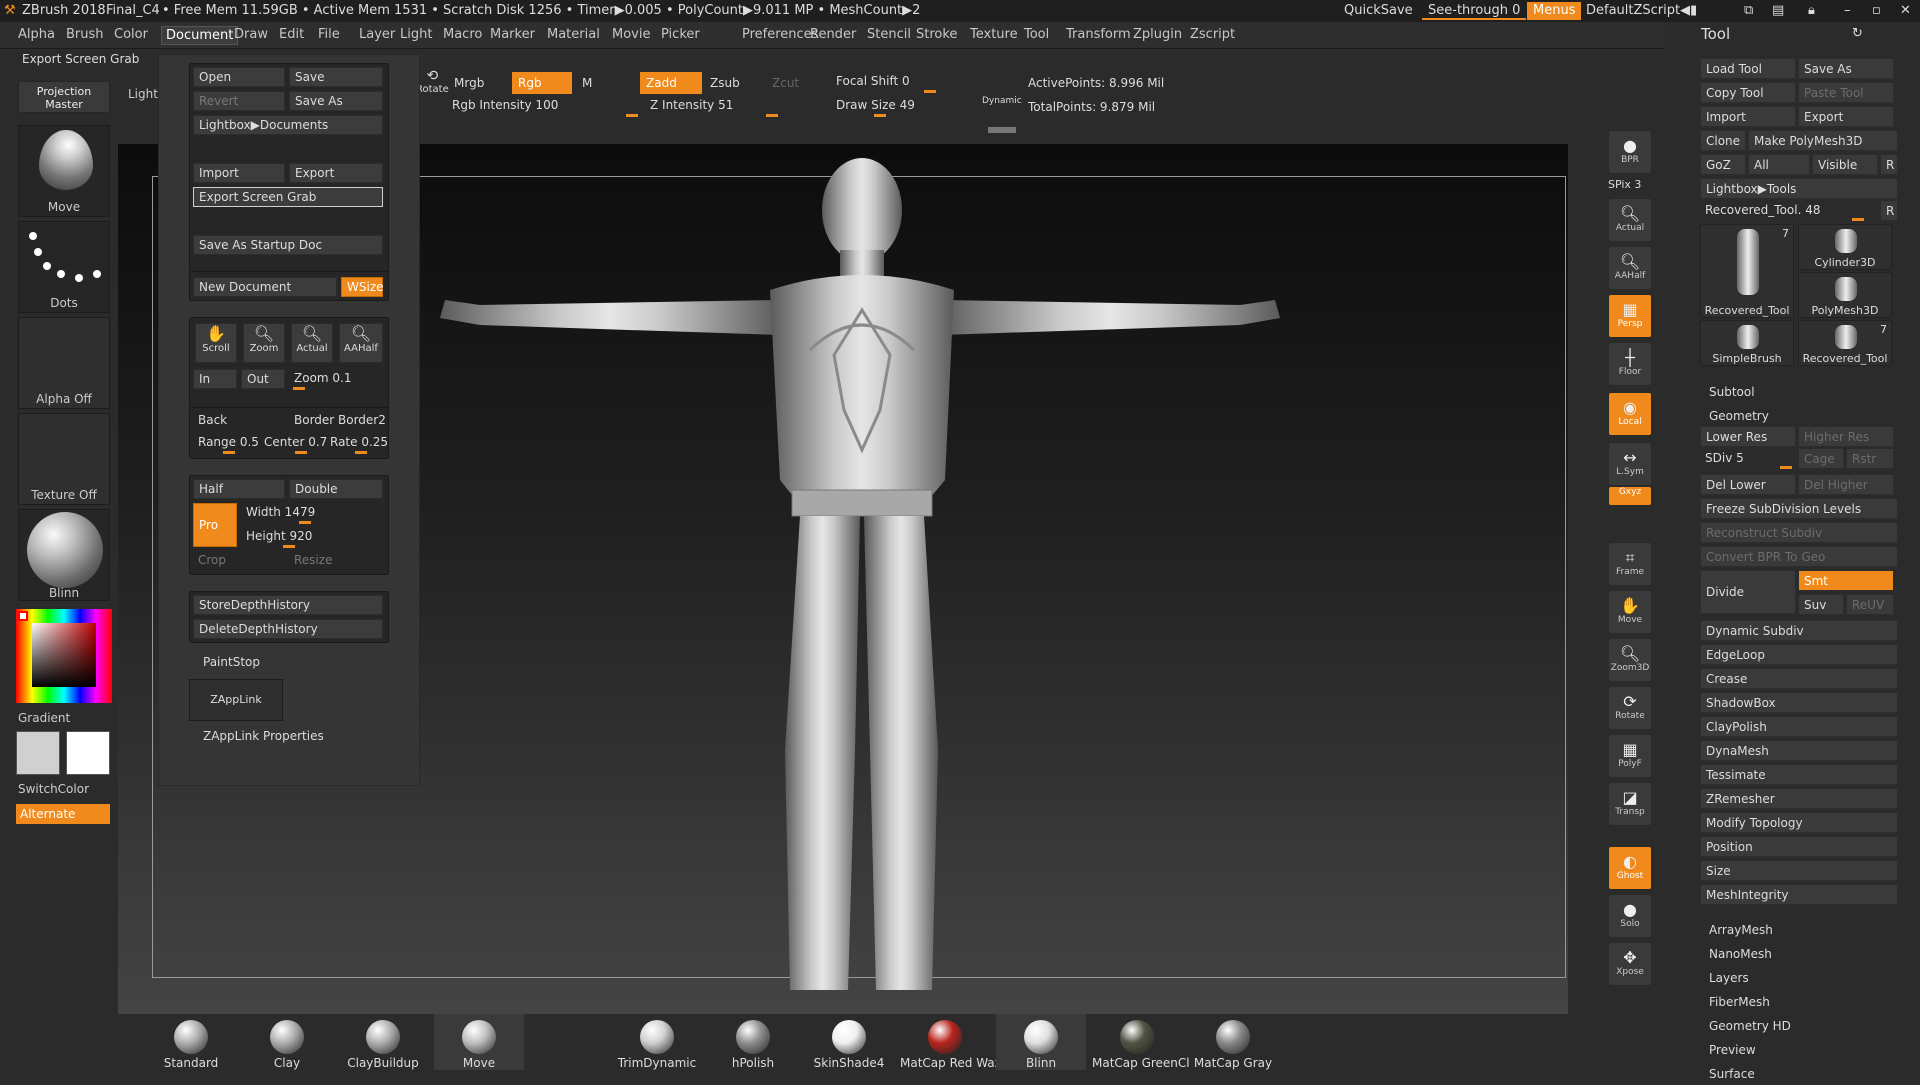  What do you see at coordinates (1723, 164) in the screenshot?
I see `goz-button: GoZ` at bounding box center [1723, 164].